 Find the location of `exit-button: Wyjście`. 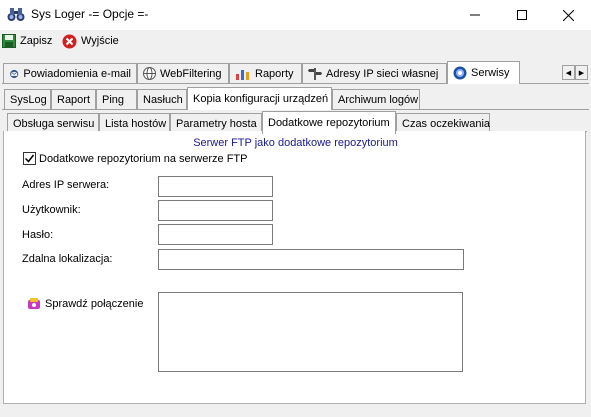

exit-button: Wyjście is located at coordinates (90, 41).